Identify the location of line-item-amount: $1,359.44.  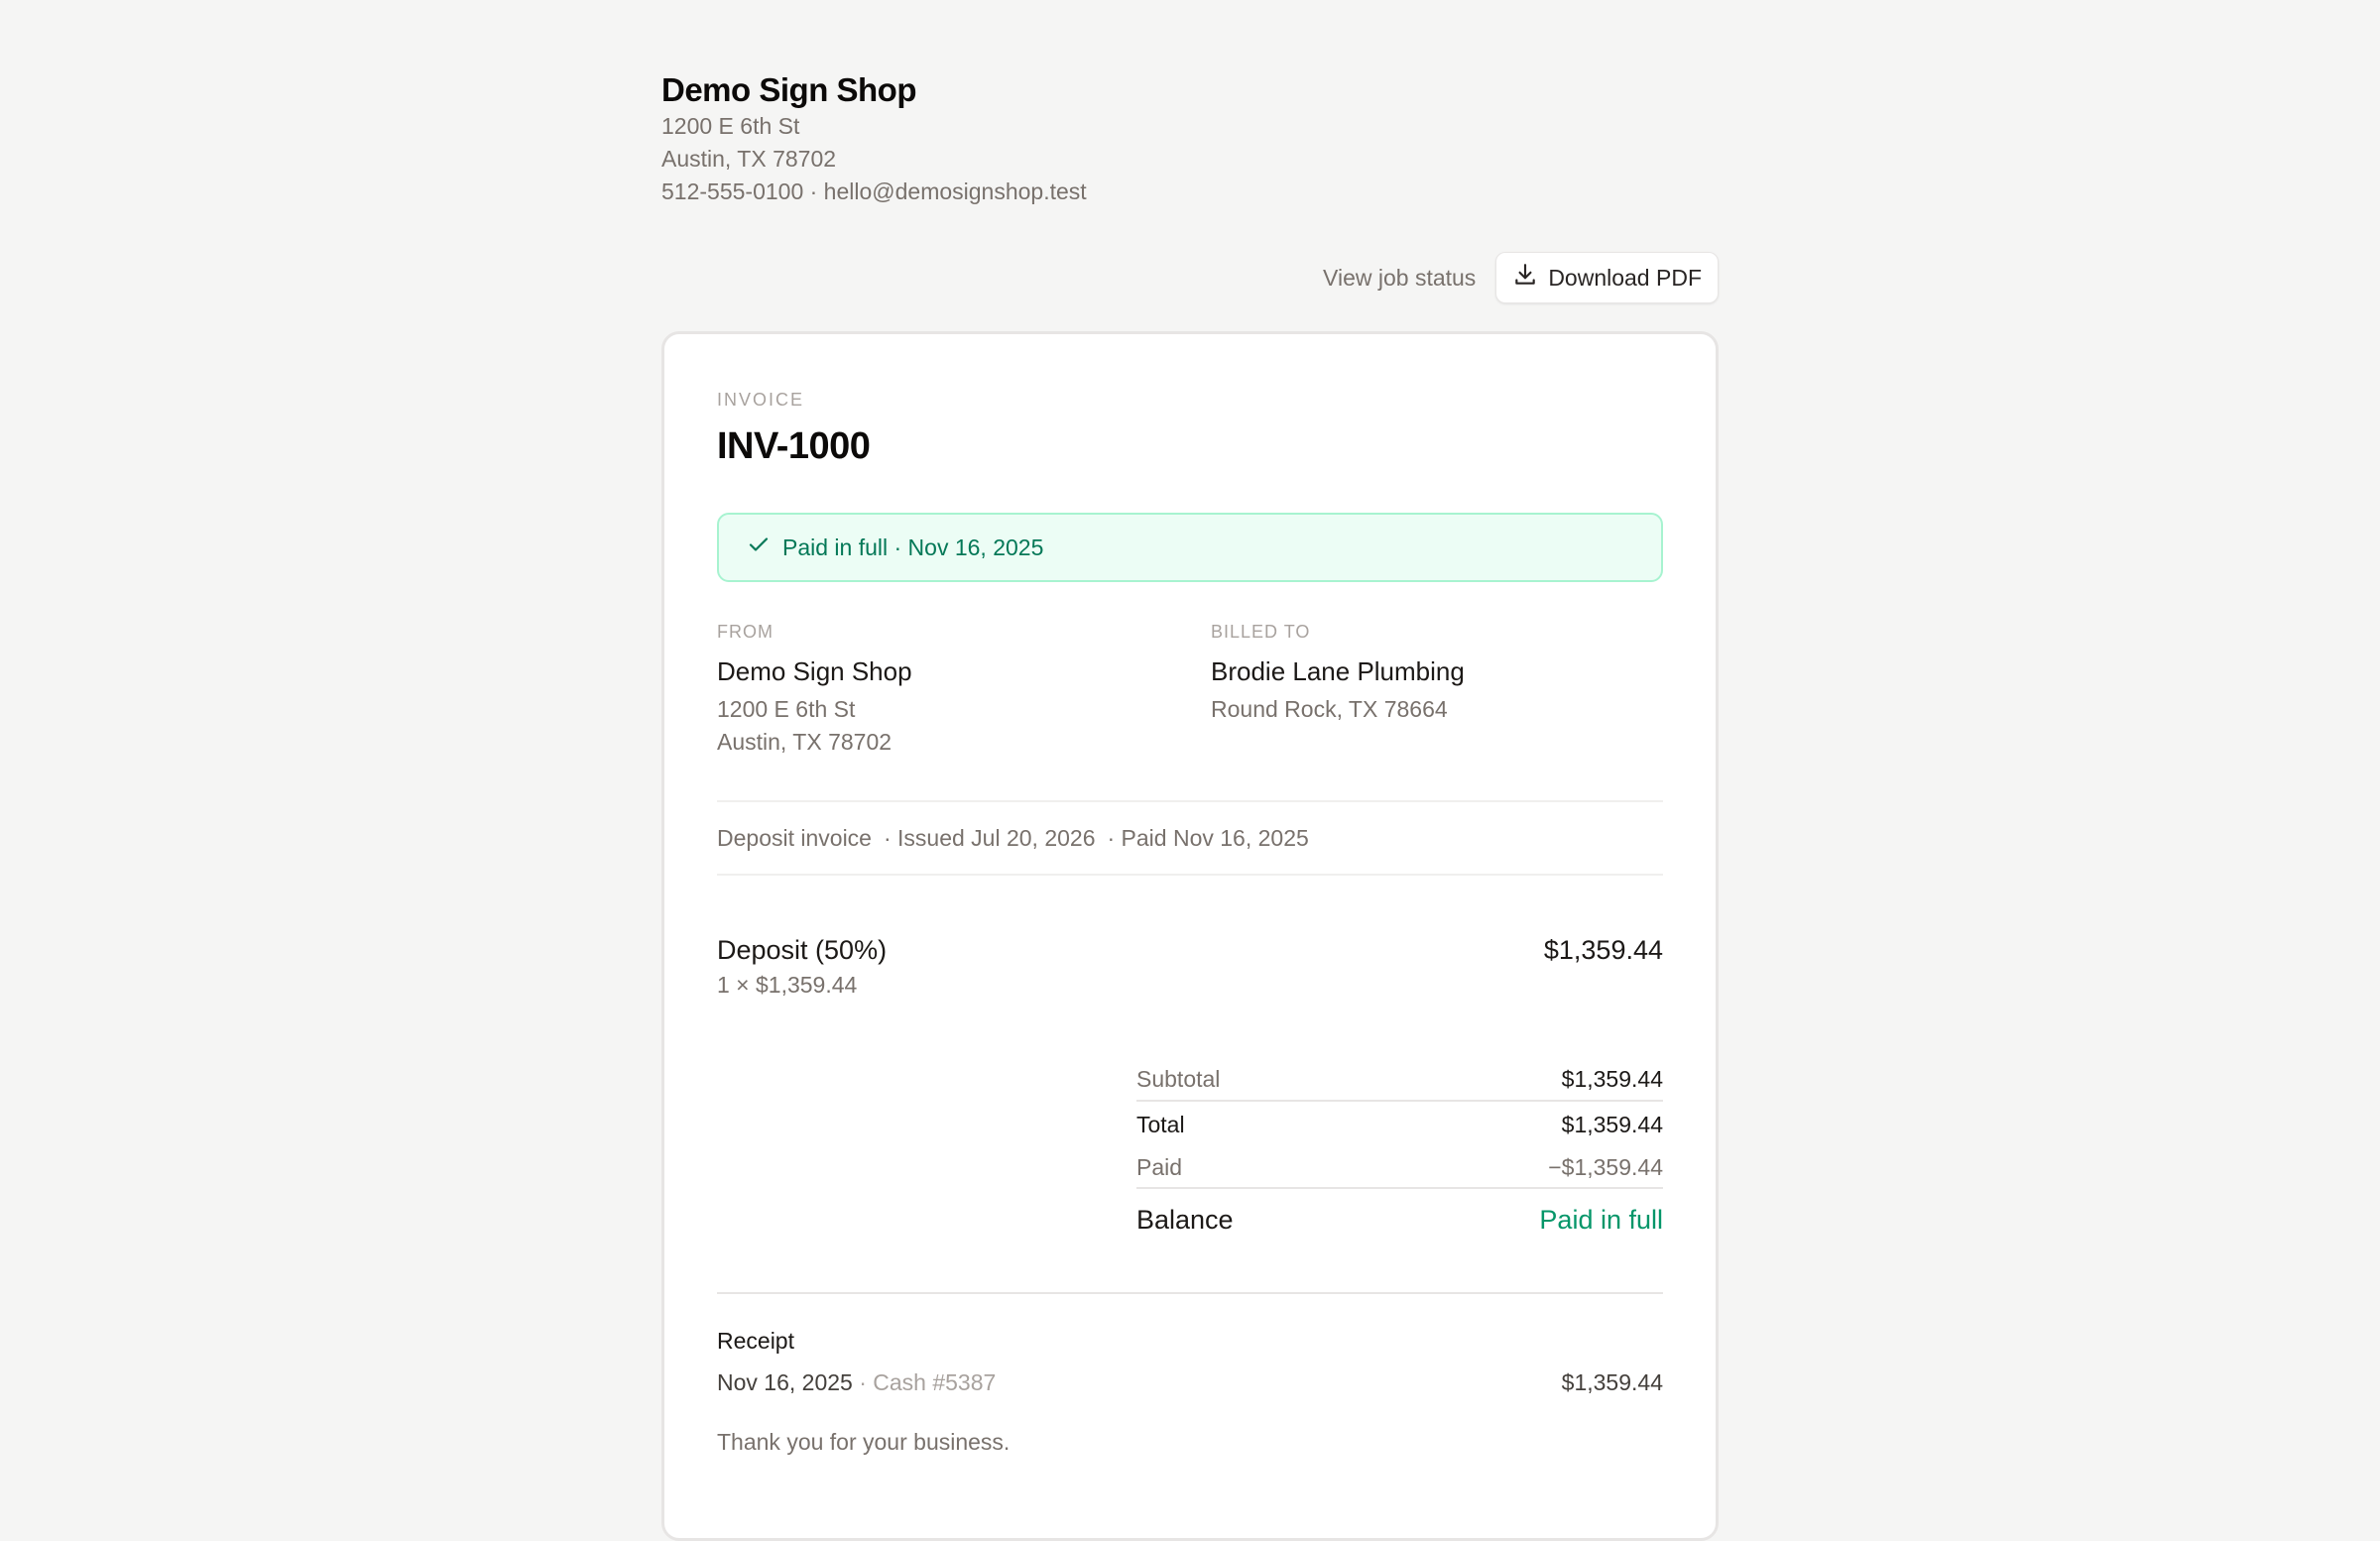
(1603, 950).